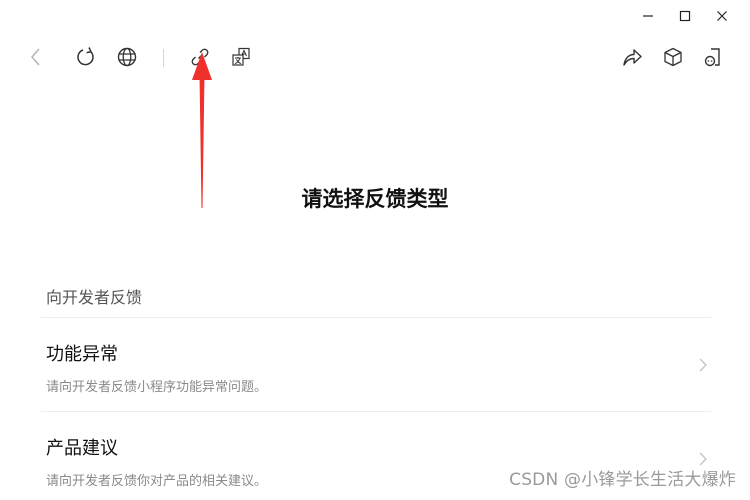 The width and height of the screenshot is (750, 500). Describe the element at coordinates (157, 481) in the screenshot. I see `option-description: 请向开发者反馈你对产品的相关建议。` at that location.